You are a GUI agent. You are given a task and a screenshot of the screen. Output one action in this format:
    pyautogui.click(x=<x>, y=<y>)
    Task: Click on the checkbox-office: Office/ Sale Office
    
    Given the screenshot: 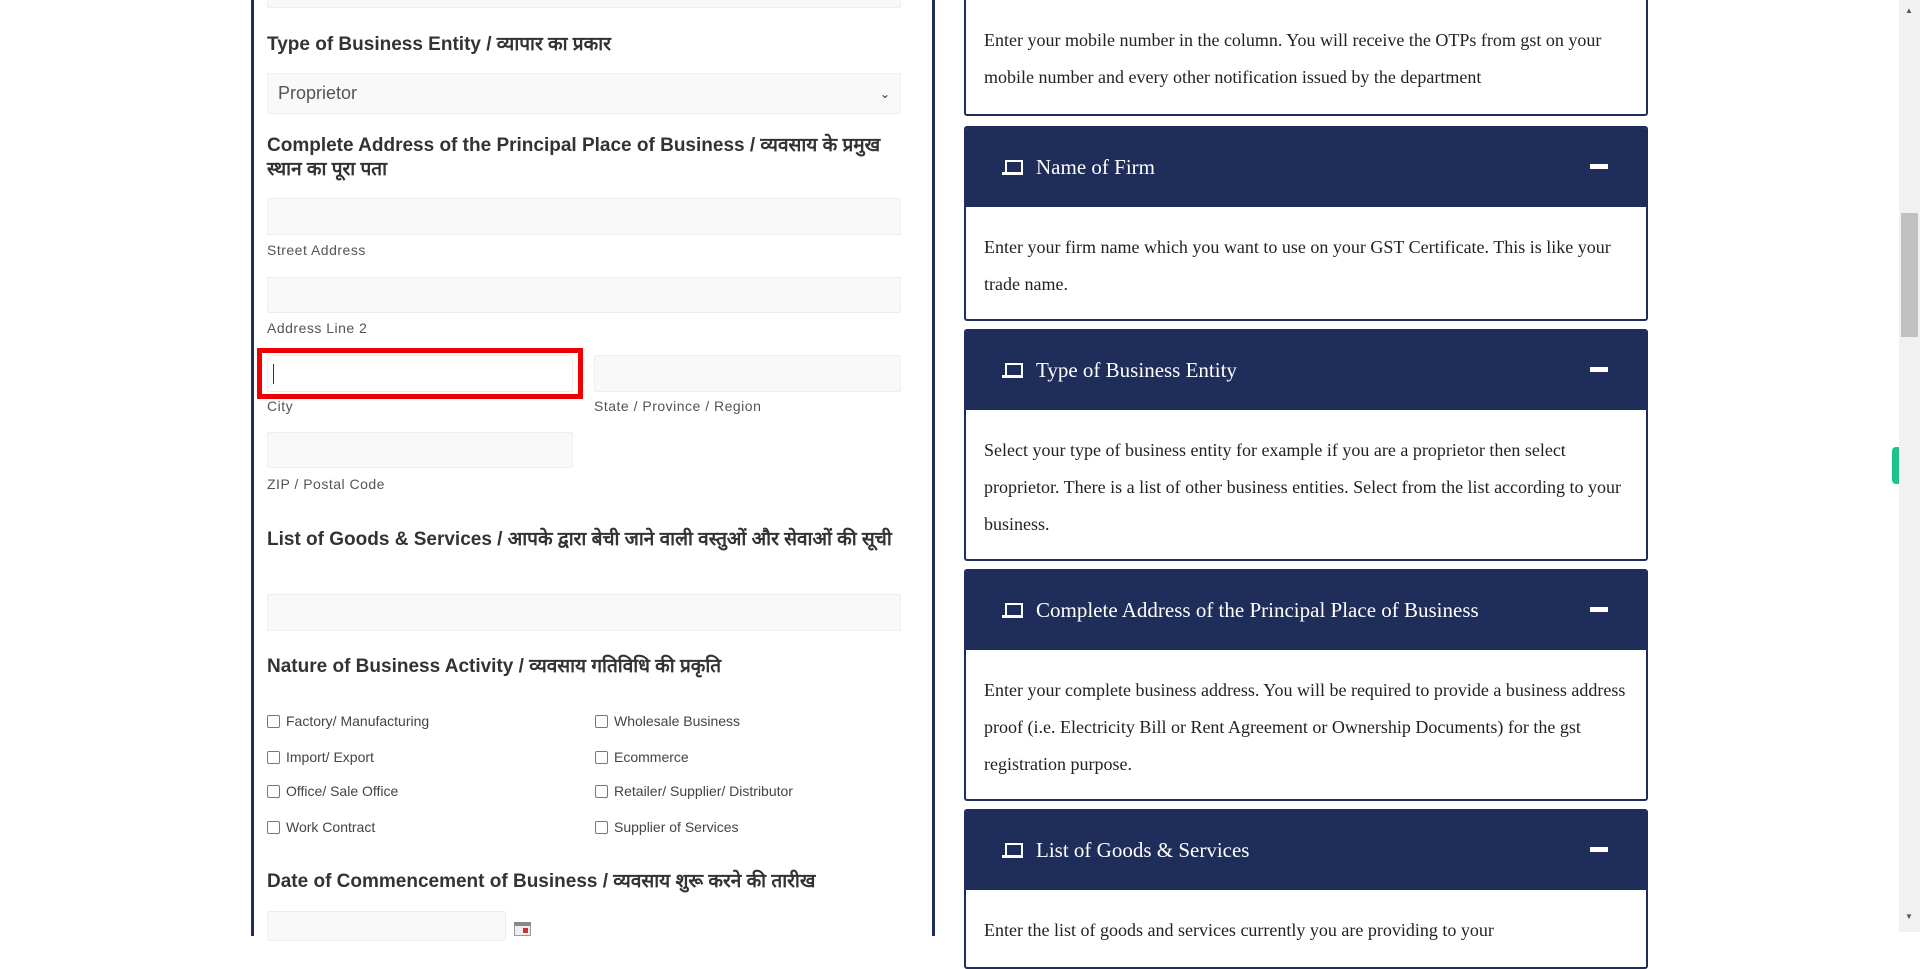 What is the action you would take?
    pyautogui.click(x=332, y=791)
    